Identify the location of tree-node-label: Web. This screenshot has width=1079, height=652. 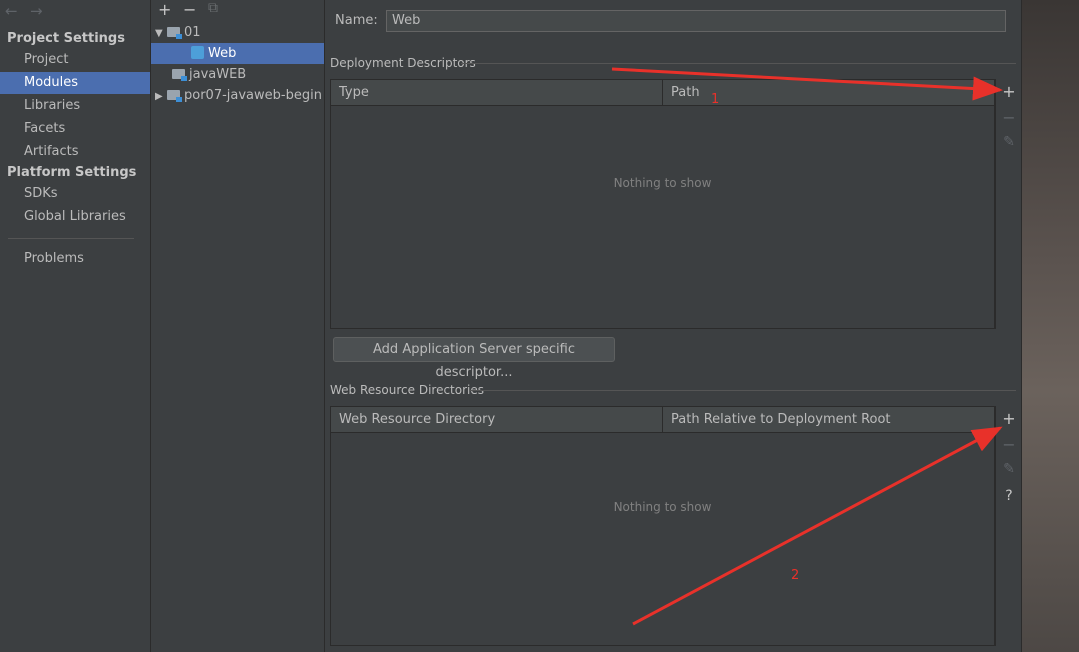
(222, 53).